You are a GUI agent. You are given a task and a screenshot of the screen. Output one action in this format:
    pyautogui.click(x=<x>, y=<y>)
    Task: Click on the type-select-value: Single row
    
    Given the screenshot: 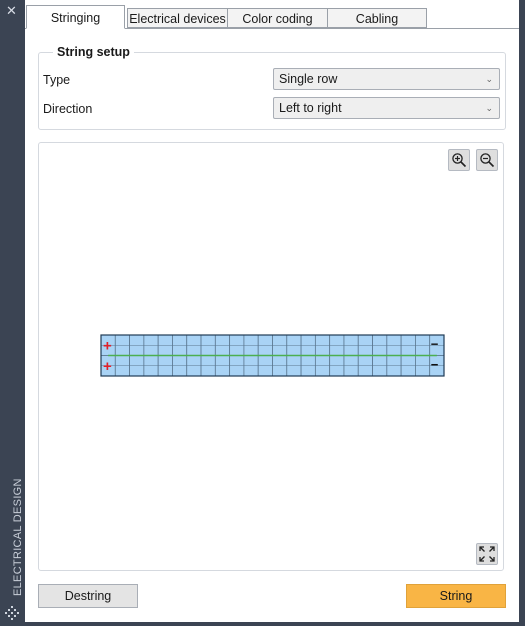 What is the action you would take?
    pyautogui.click(x=308, y=79)
    